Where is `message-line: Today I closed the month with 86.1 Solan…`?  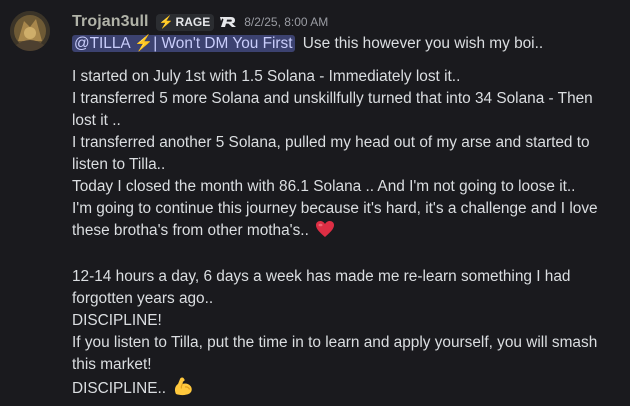 message-line: Today I closed the month with 86.1 Solan… is located at coordinates (324, 186).